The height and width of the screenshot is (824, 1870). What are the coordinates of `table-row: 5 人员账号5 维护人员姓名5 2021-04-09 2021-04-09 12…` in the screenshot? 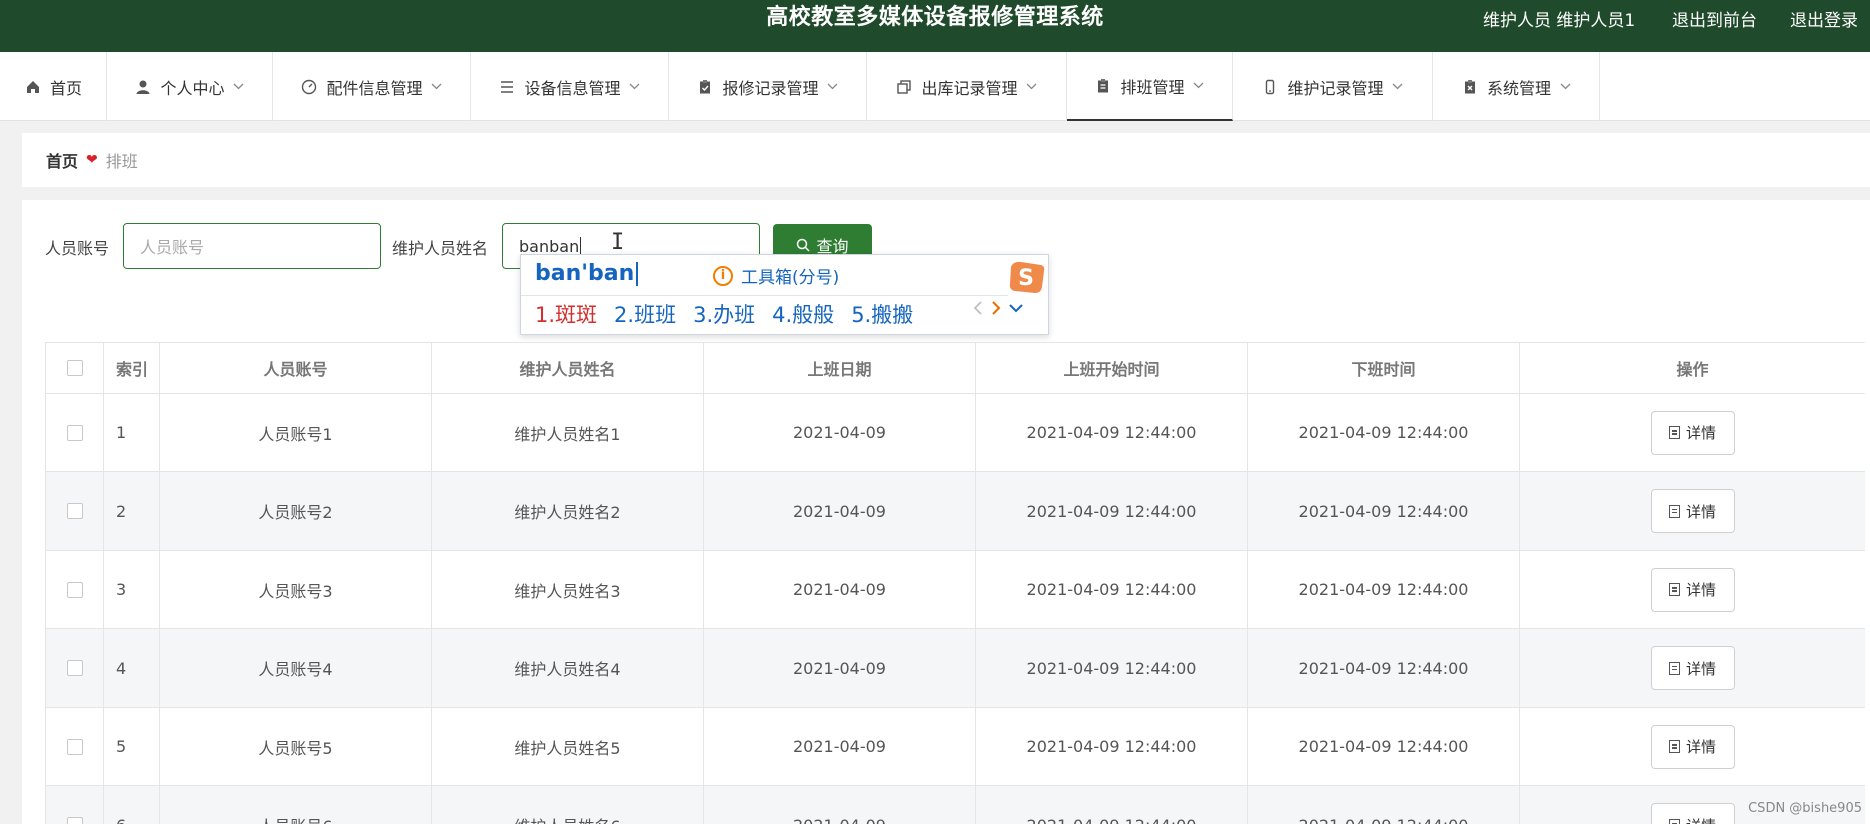 It's located at (955, 747).